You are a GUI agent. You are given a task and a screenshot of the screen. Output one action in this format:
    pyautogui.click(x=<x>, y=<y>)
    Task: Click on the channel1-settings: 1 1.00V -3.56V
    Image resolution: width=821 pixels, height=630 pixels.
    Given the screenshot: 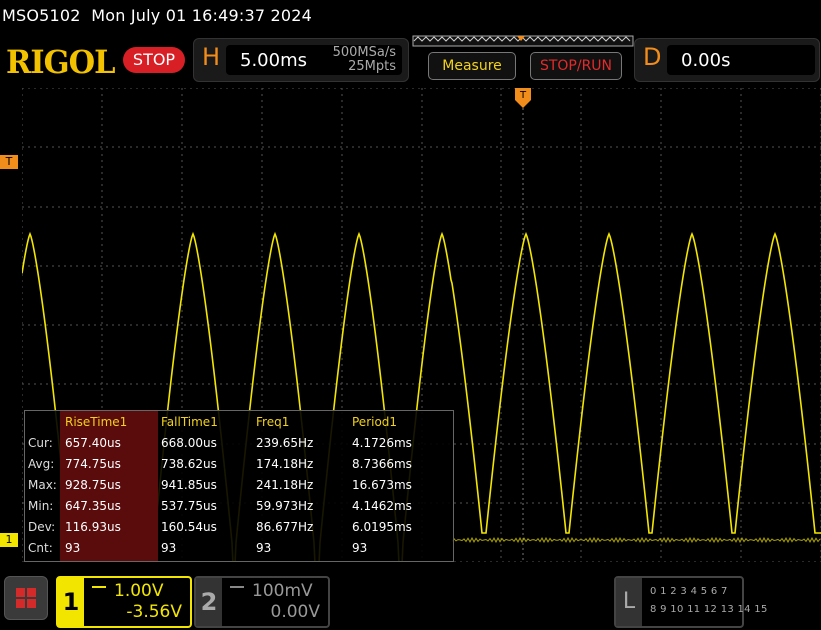 What is the action you would take?
    pyautogui.click(x=124, y=602)
    